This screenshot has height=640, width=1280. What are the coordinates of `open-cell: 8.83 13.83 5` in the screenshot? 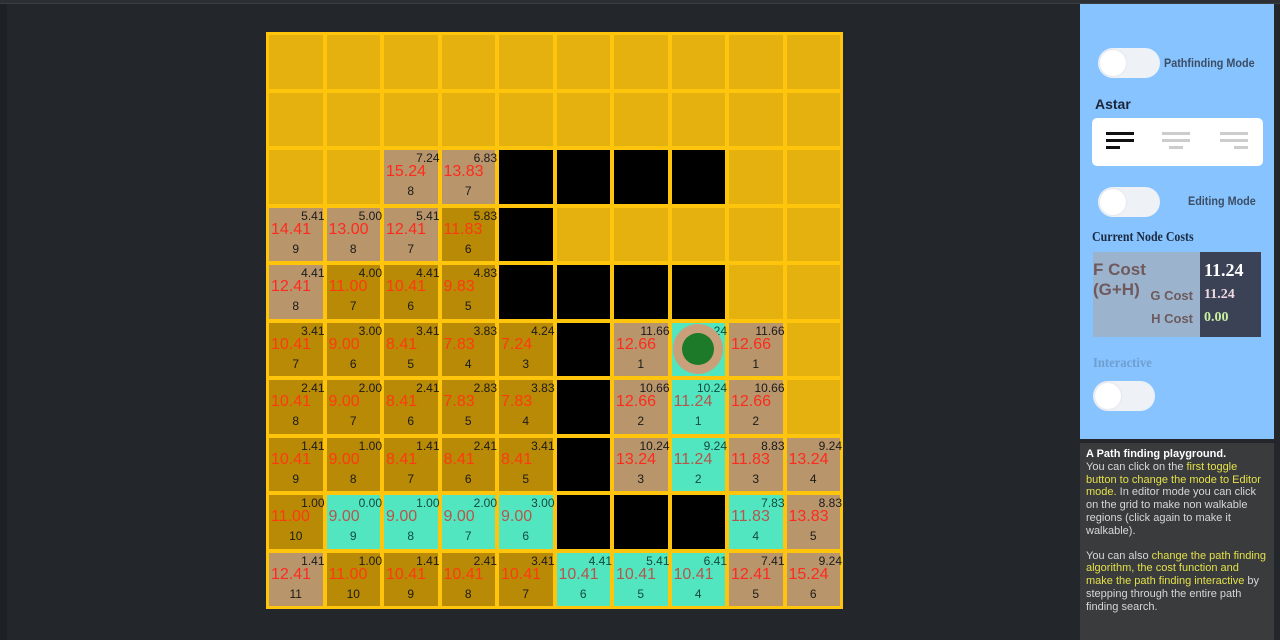 It's located at (814, 522).